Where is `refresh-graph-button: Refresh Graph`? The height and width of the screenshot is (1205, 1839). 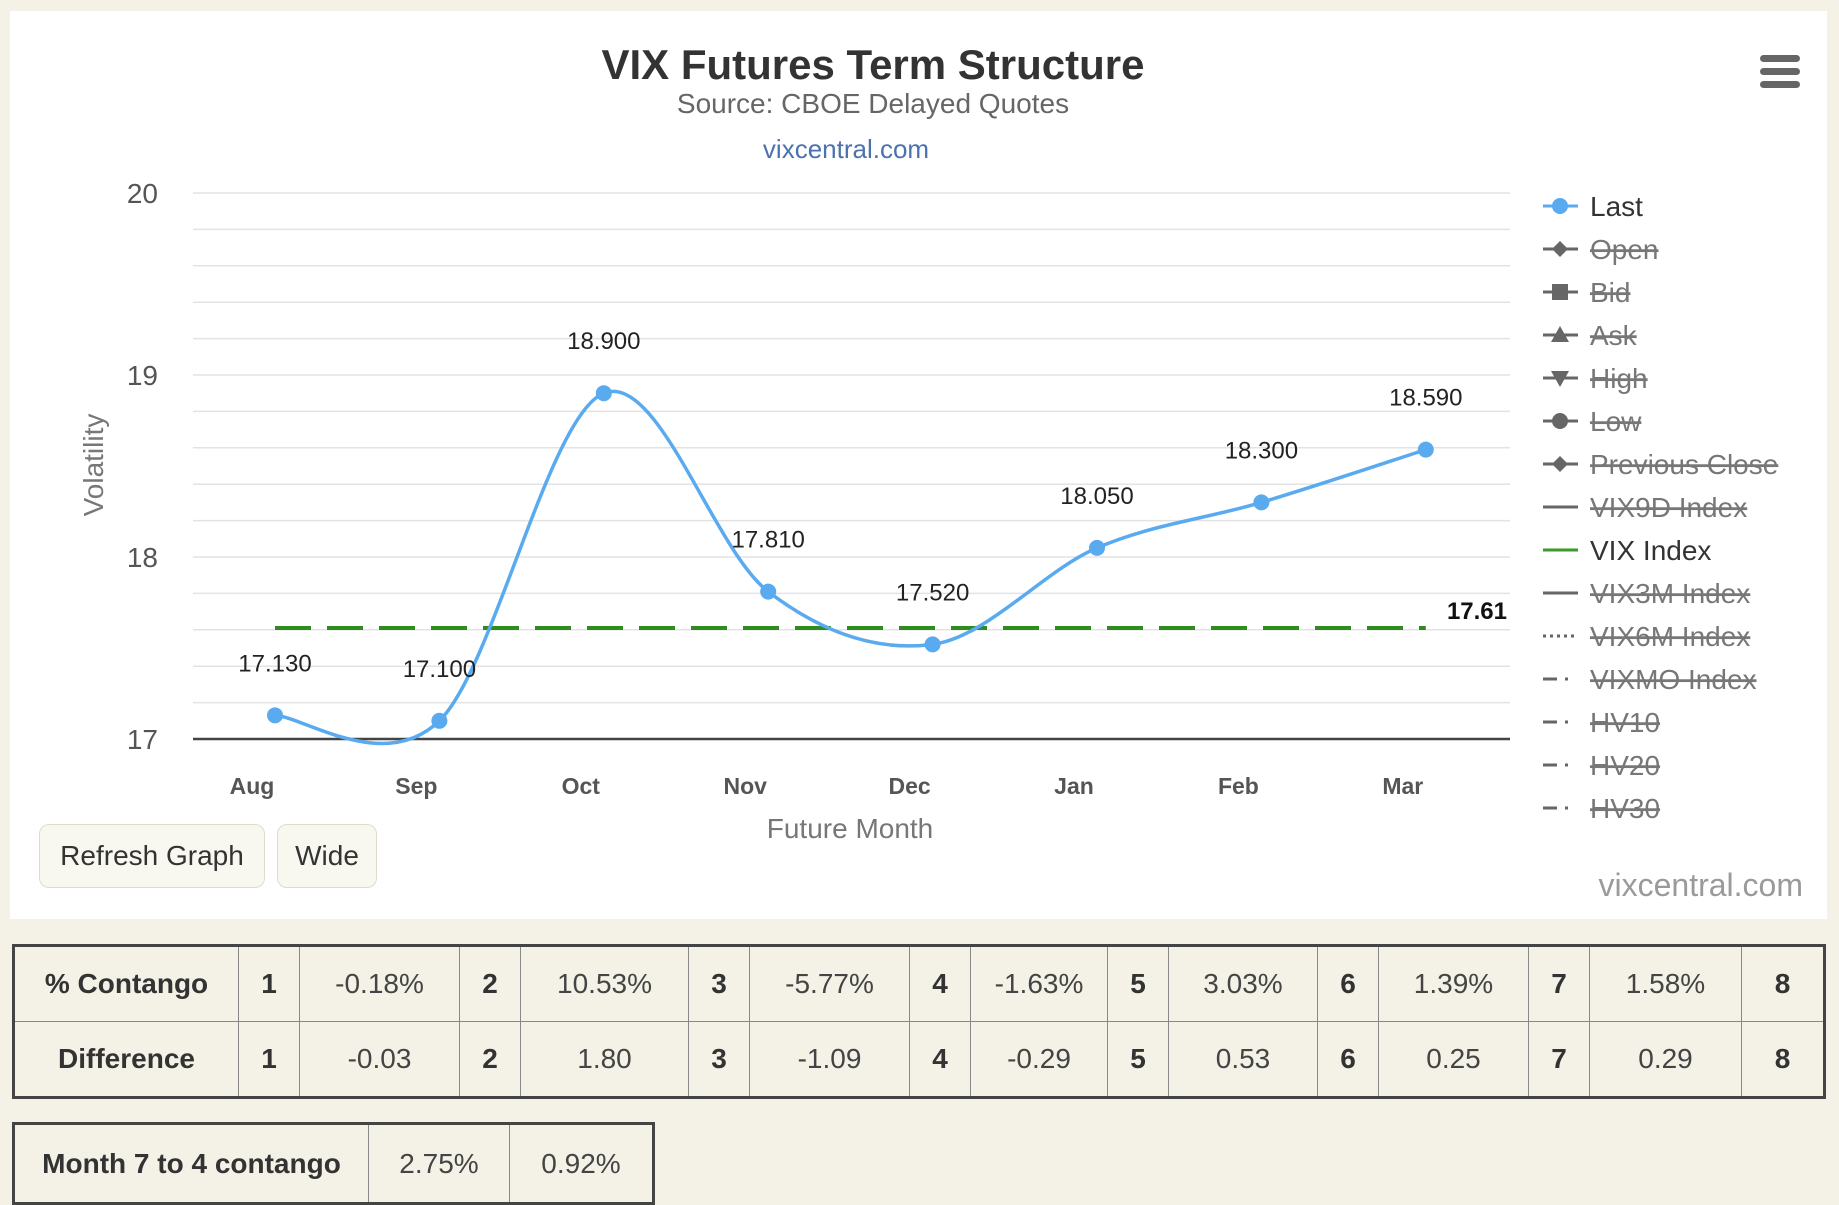 refresh-graph-button: Refresh Graph is located at coordinates (152, 856).